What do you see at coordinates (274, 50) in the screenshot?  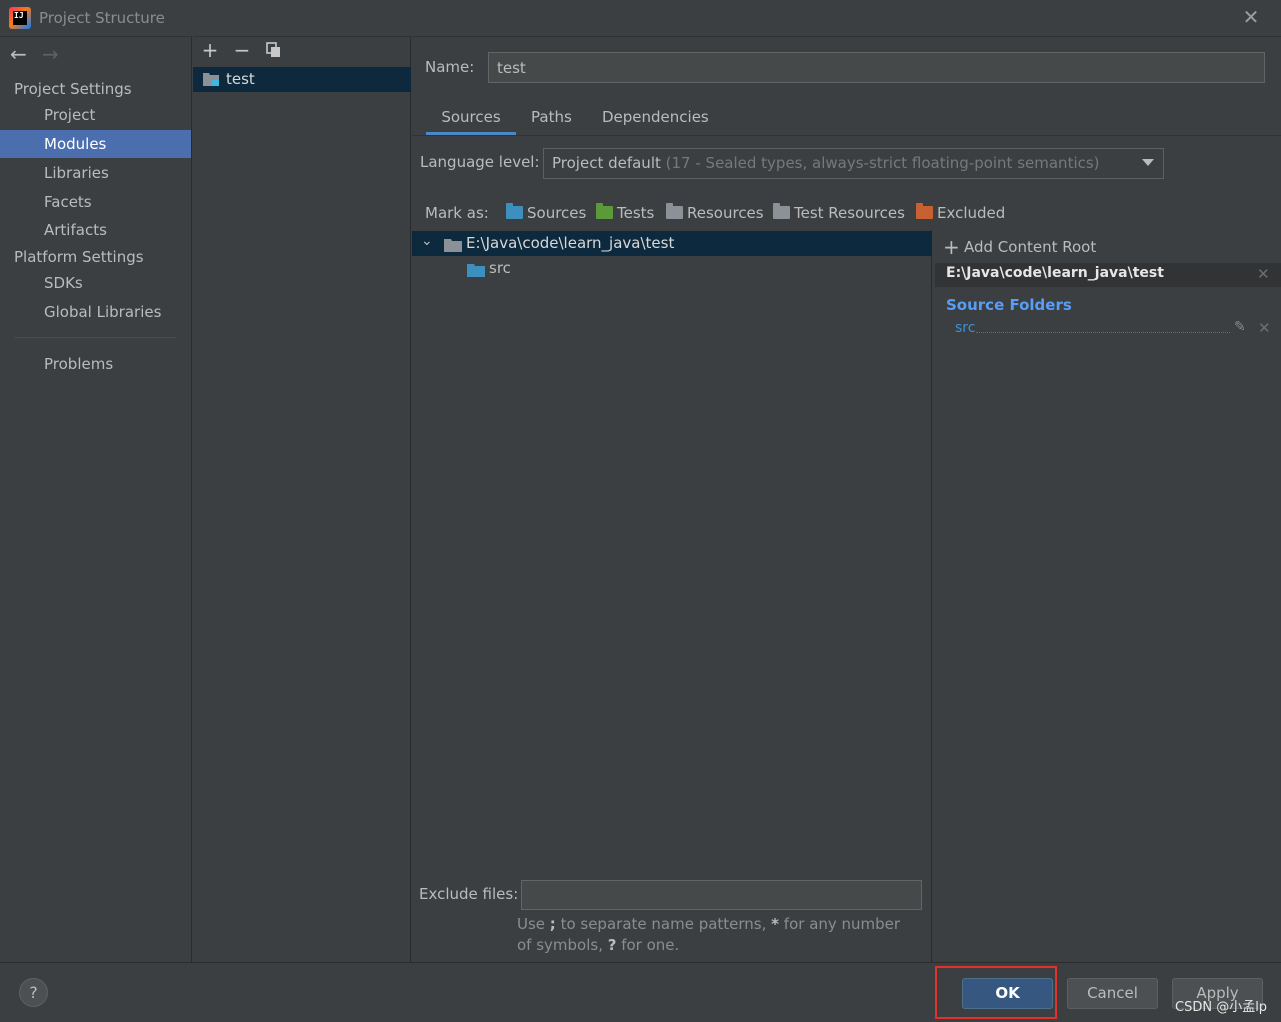 I see `copy-icon` at bounding box center [274, 50].